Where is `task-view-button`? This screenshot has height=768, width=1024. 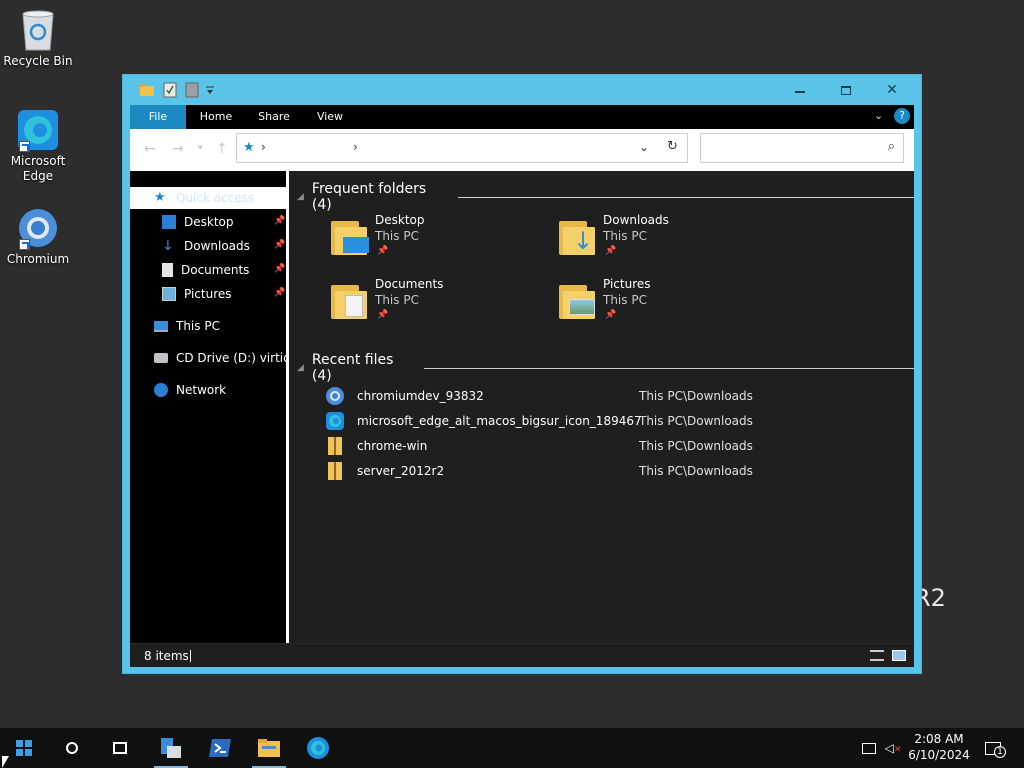
task-view-button is located at coordinates (120, 748).